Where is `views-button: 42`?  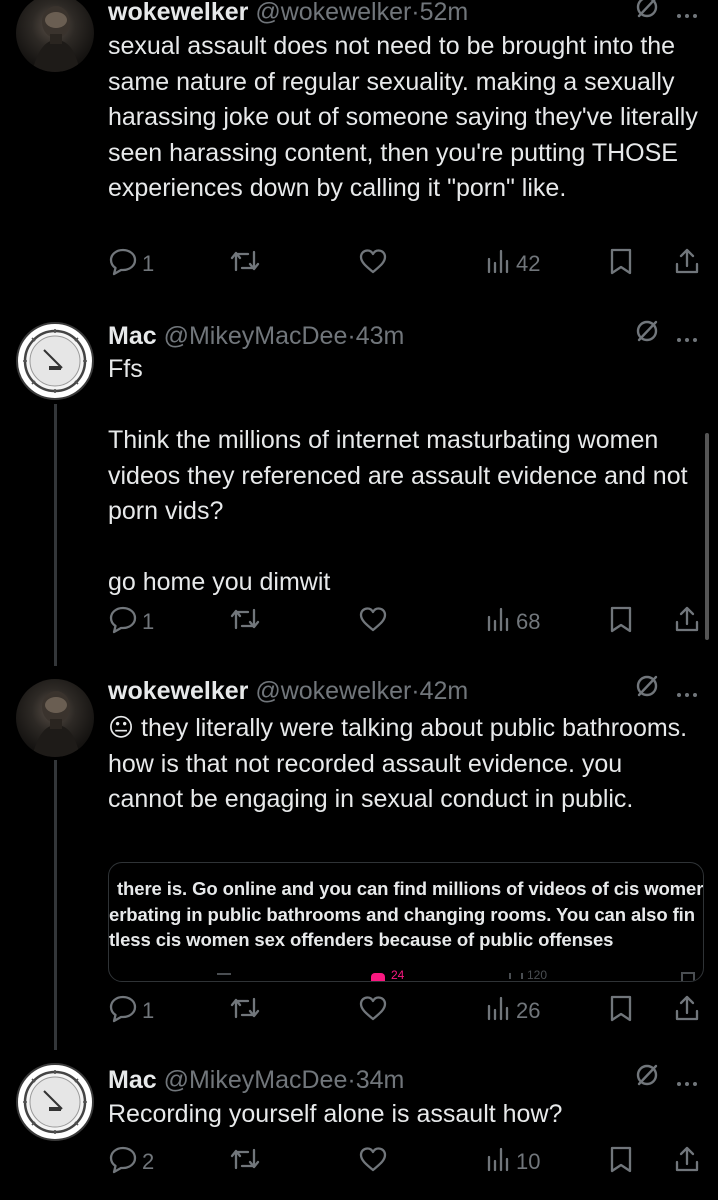 views-button: 42 is located at coordinates (512, 264).